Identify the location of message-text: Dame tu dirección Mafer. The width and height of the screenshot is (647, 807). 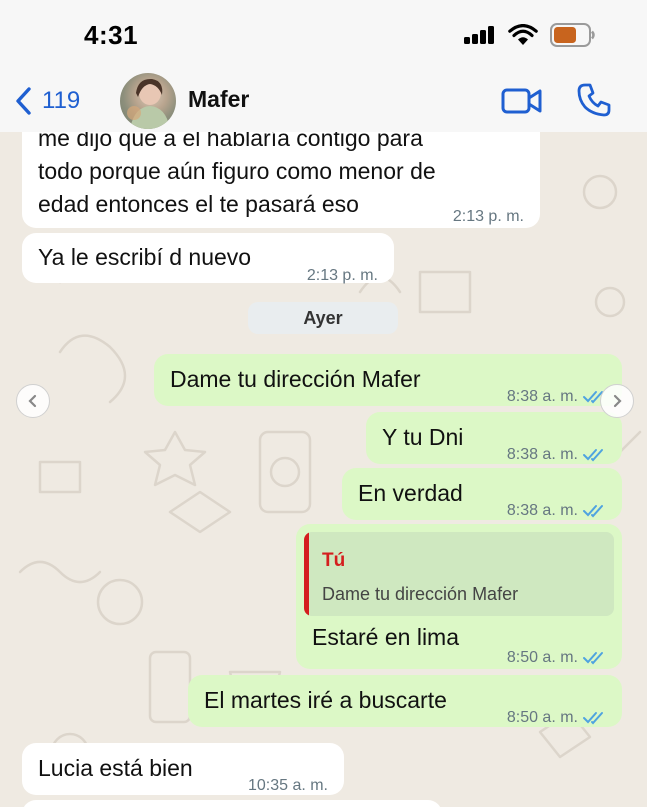
(295, 379).